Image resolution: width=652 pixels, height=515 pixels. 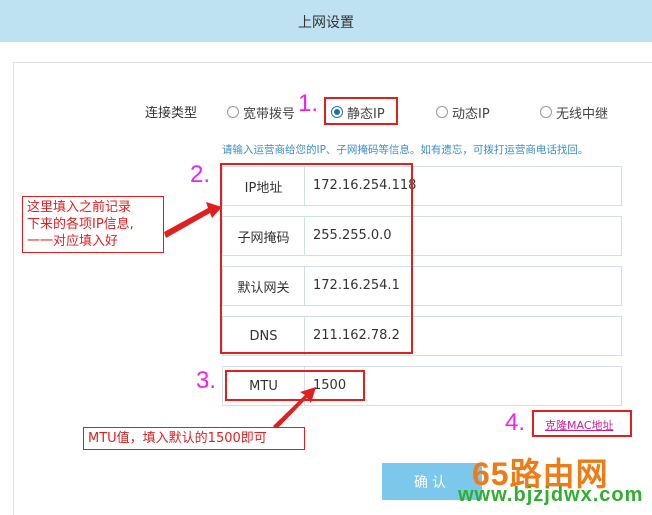 I want to click on static-ip-highlight-box, so click(x=361, y=111).